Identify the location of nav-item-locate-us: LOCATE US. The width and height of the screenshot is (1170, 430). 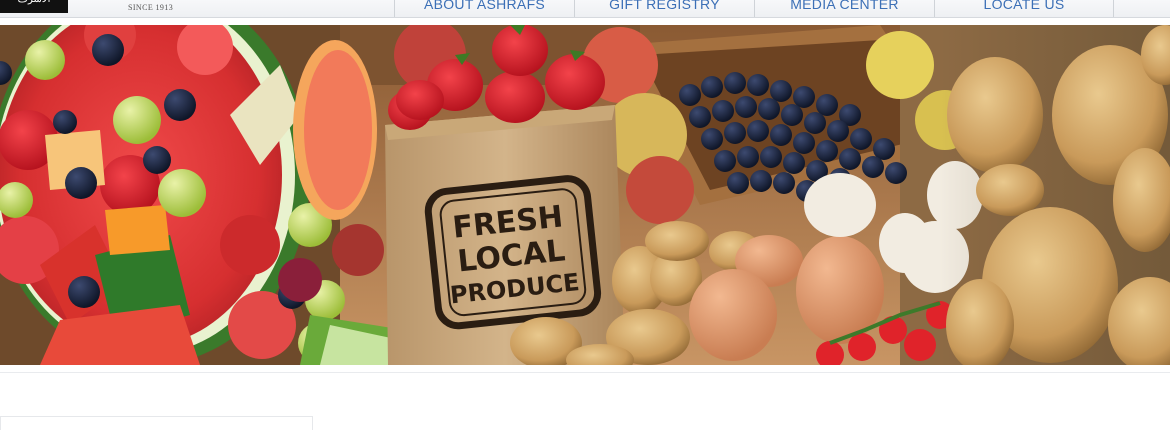
(1024, 8).